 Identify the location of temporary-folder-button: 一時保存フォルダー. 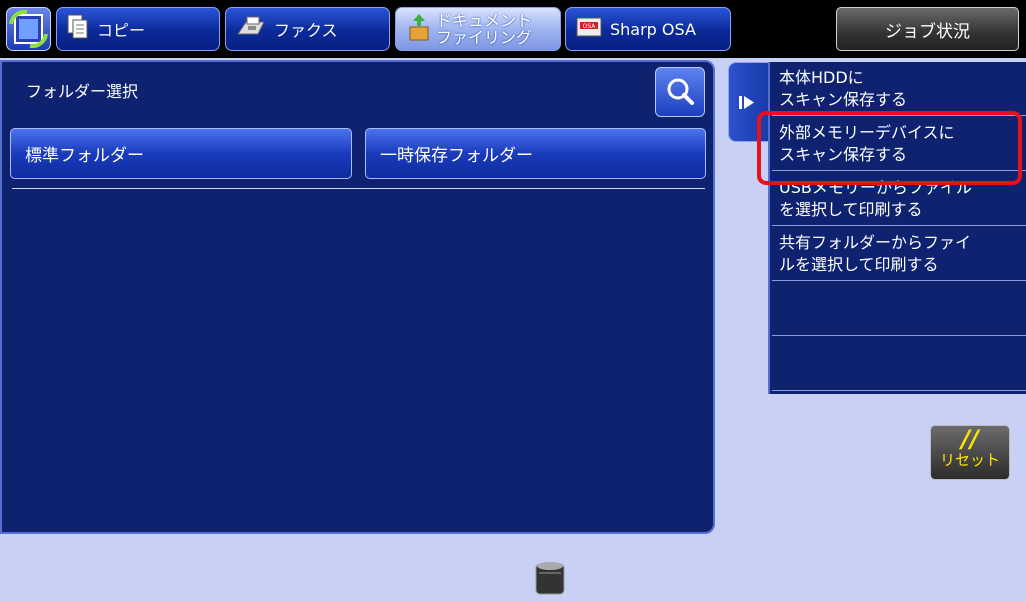
(535, 153).